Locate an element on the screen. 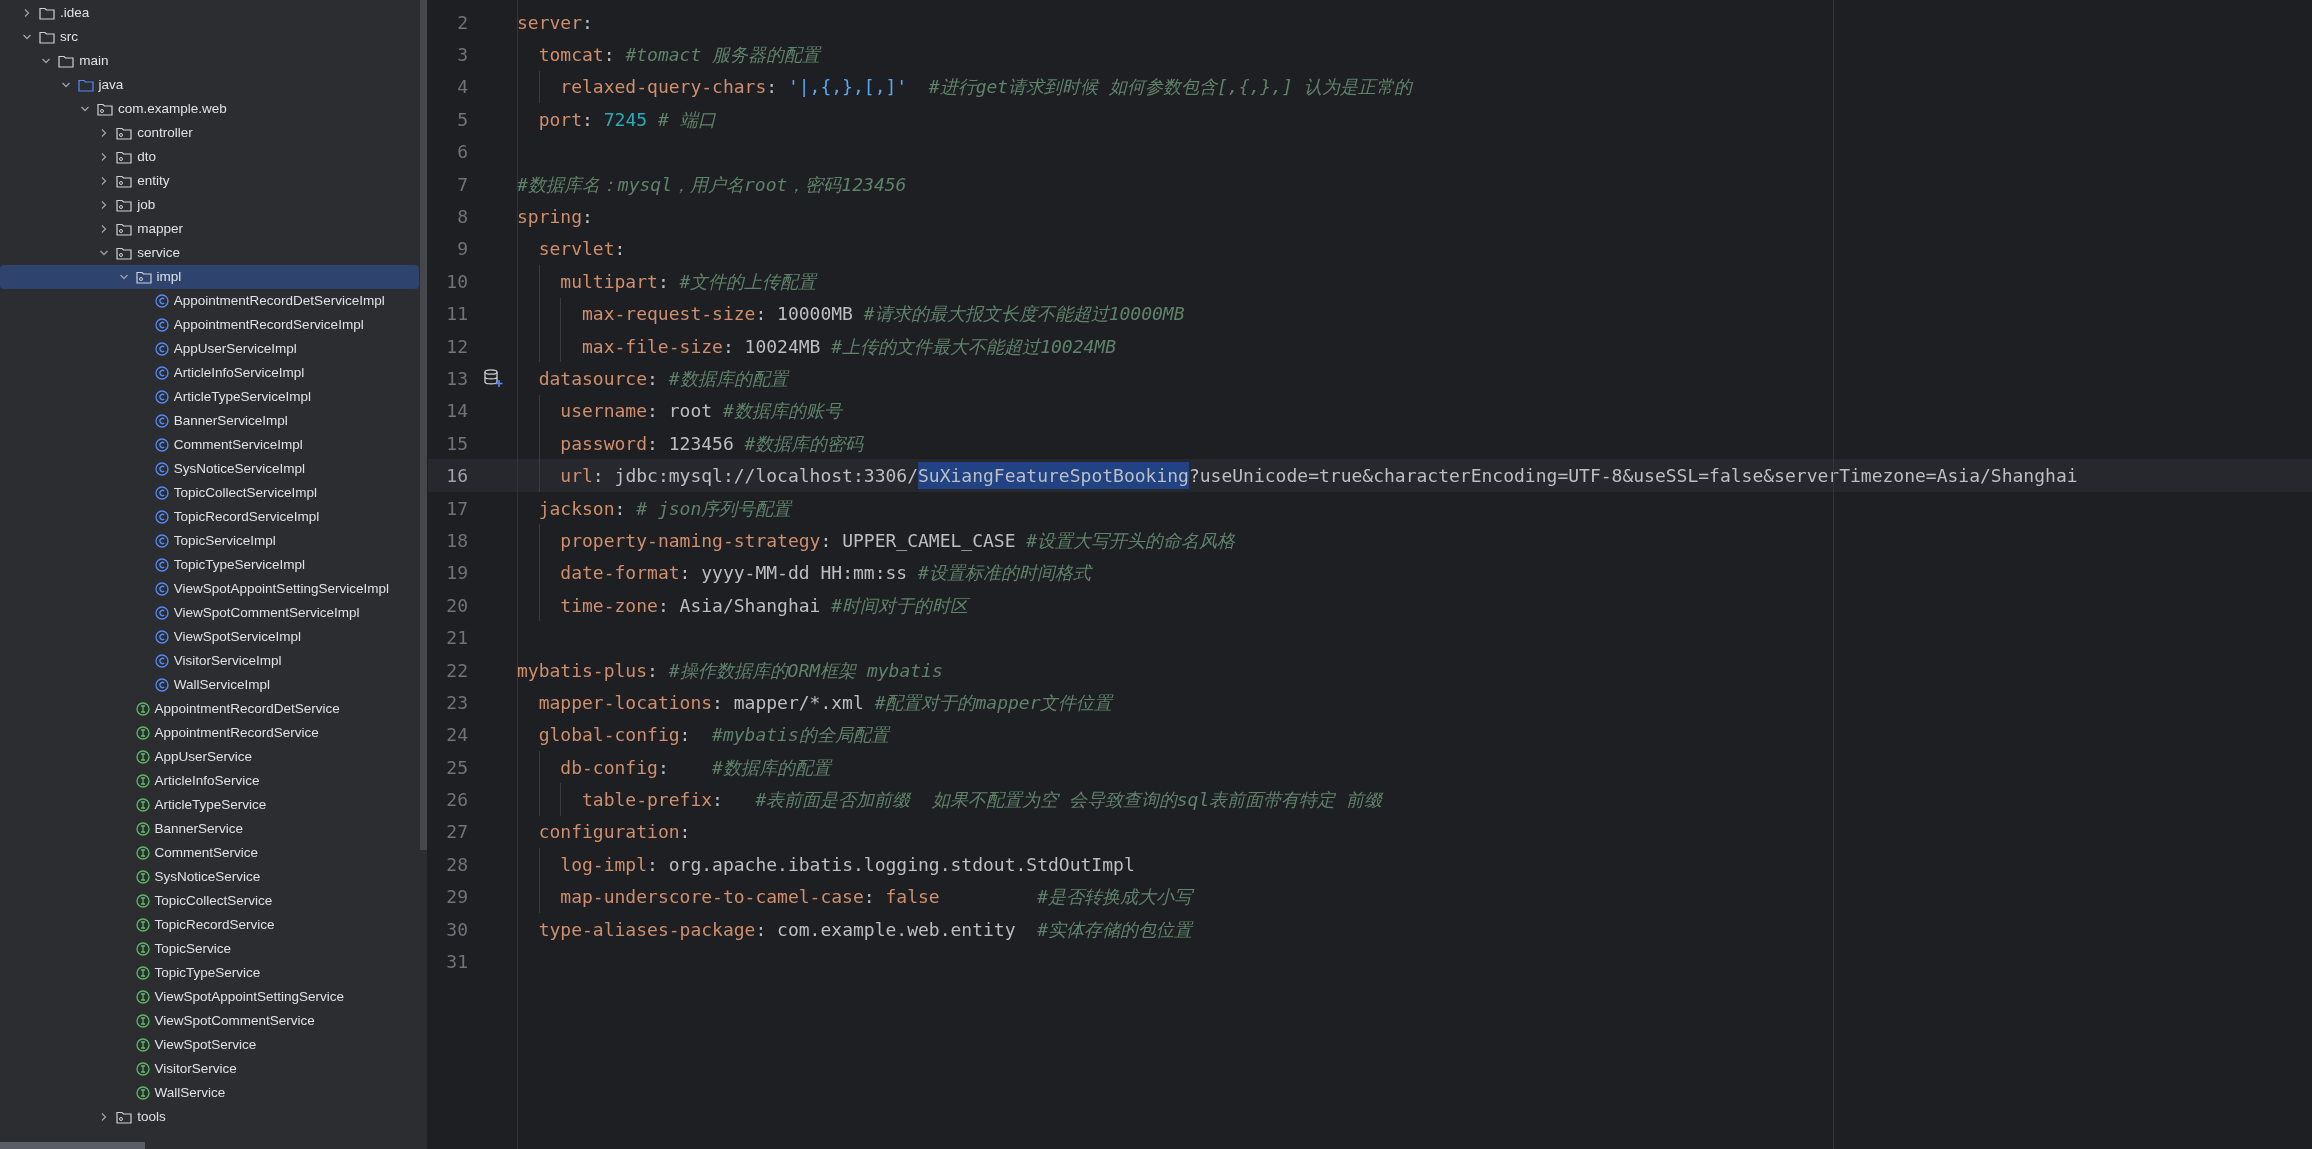 This screenshot has width=2312, height=1149. tree-item: WallService is located at coordinates (209, 1093).